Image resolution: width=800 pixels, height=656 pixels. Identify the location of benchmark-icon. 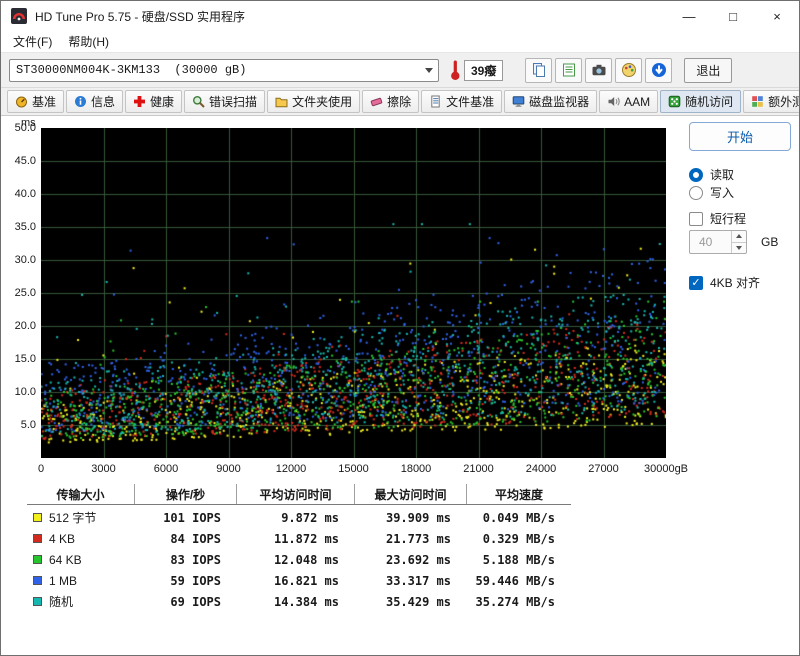
(21, 102).